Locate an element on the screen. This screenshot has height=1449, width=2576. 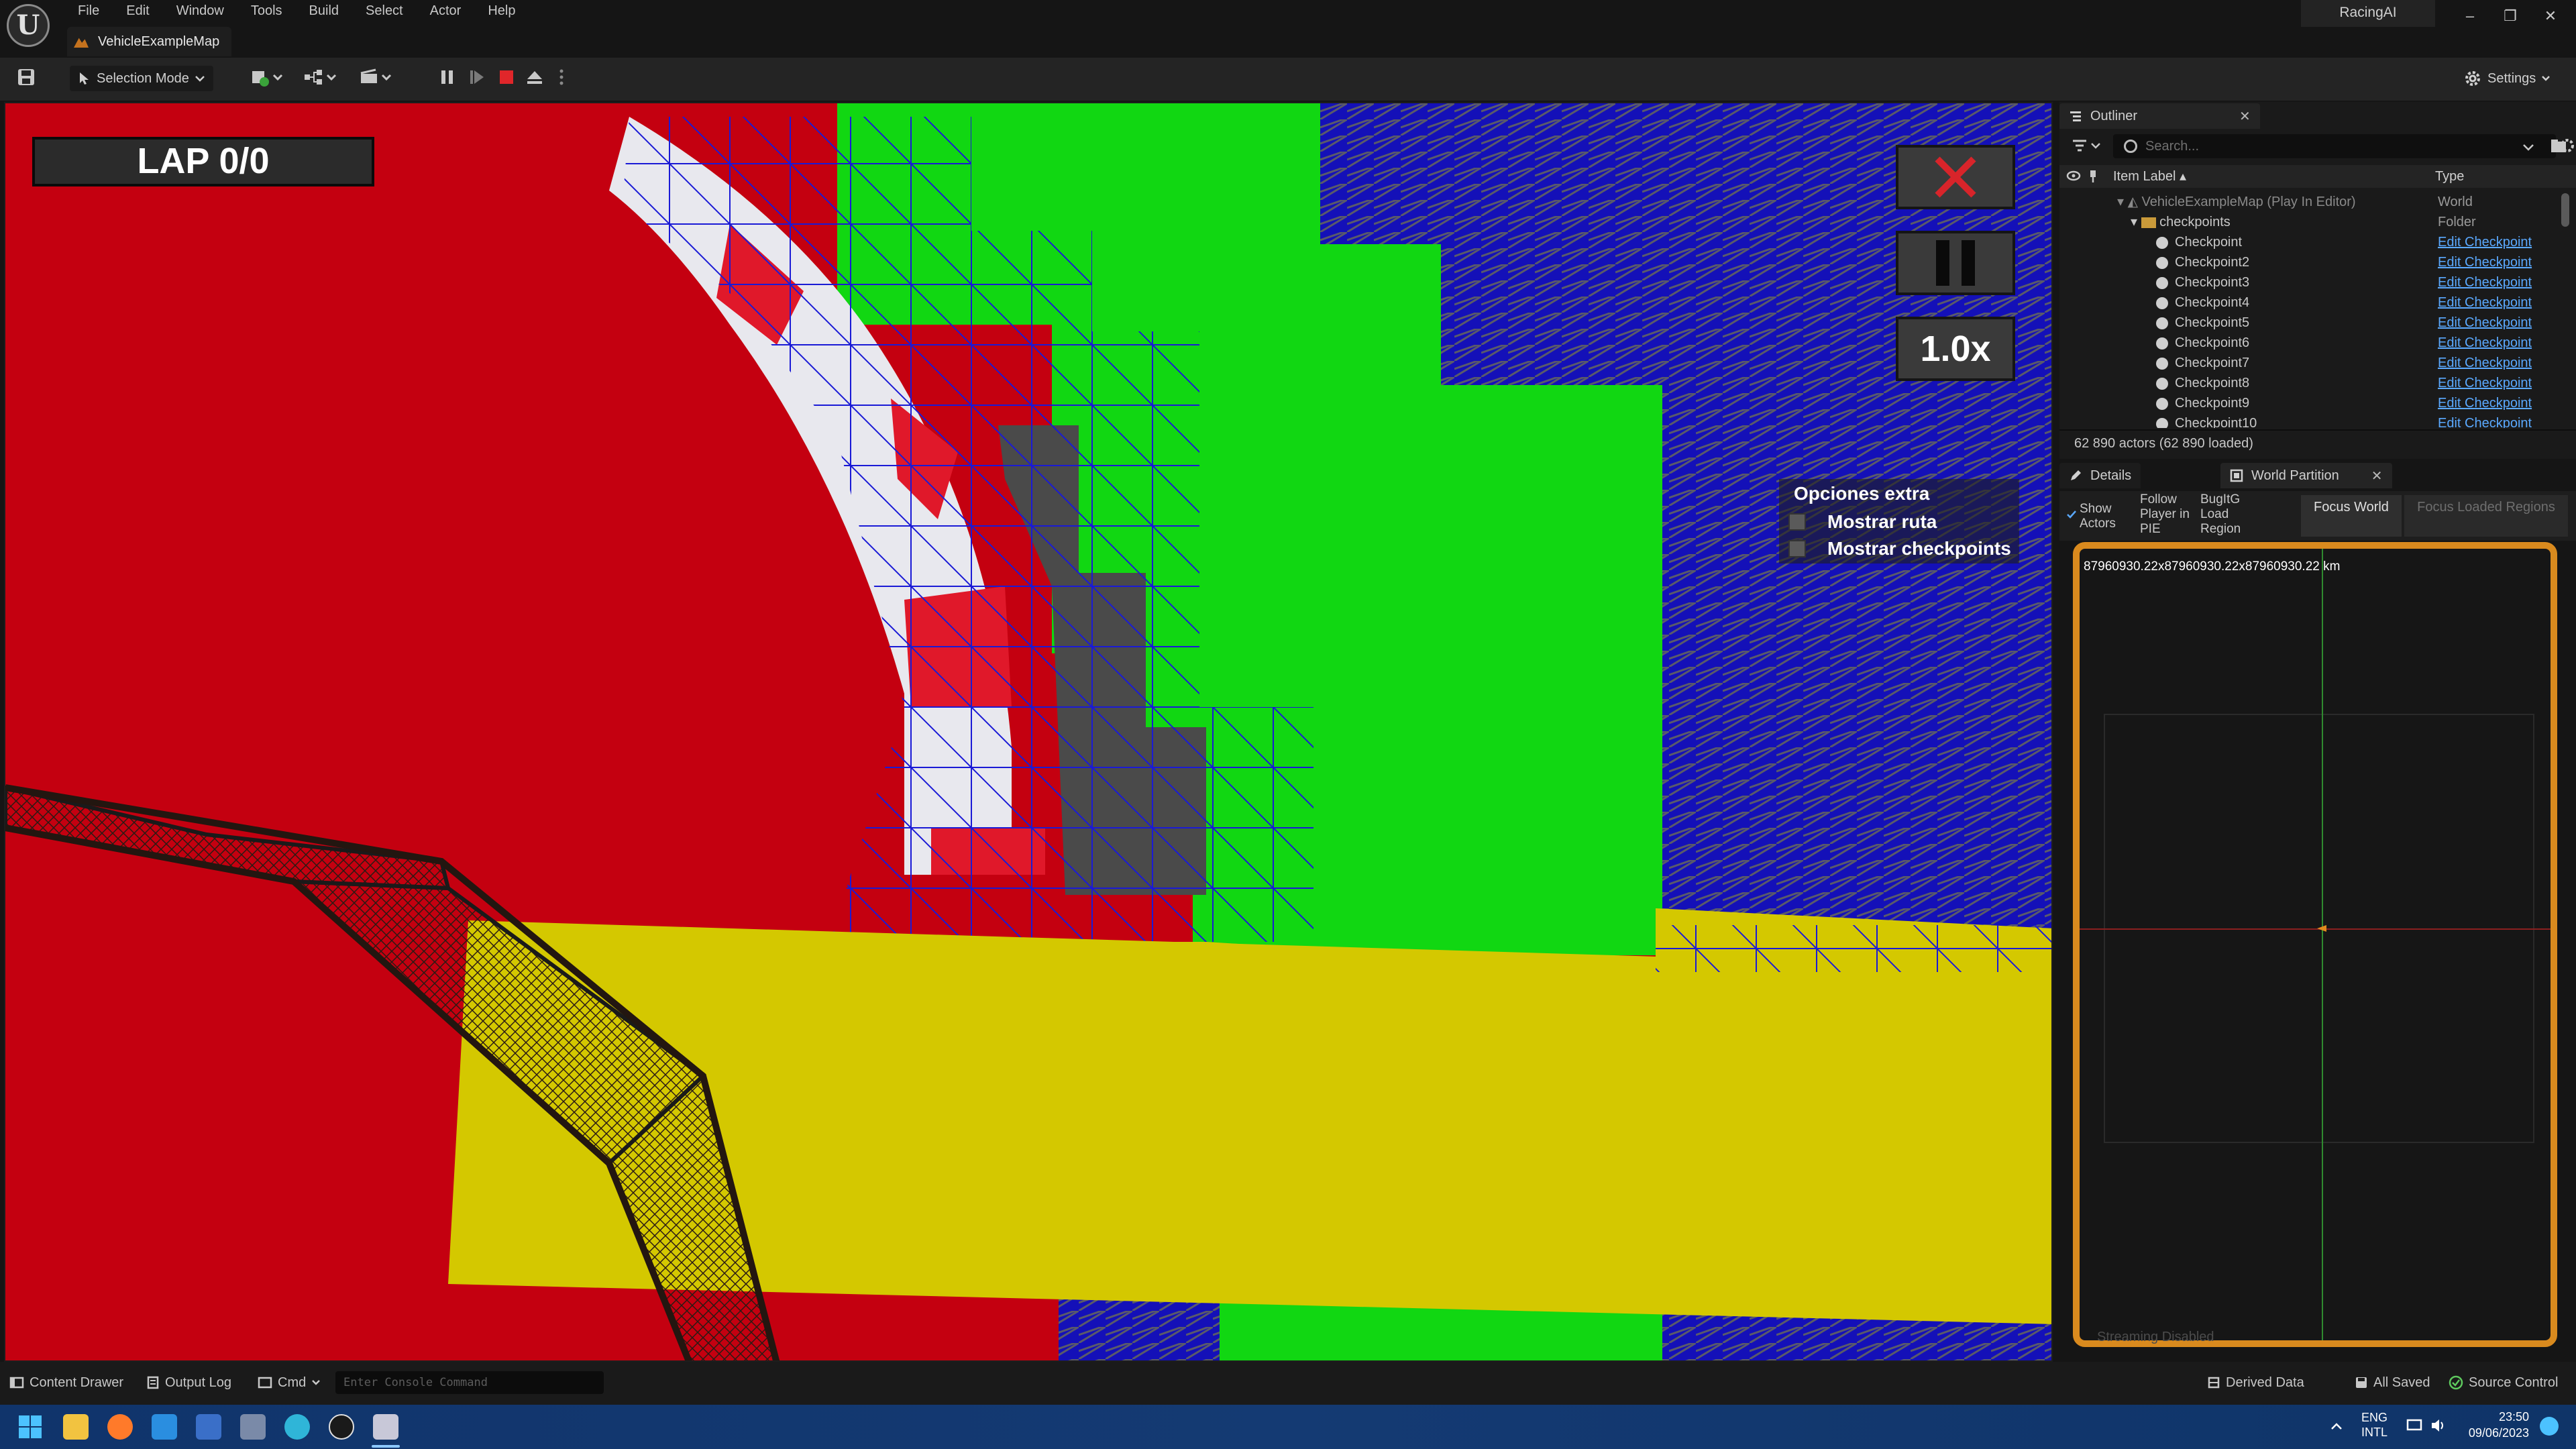
stop-pie-icon is located at coordinates (506, 78).